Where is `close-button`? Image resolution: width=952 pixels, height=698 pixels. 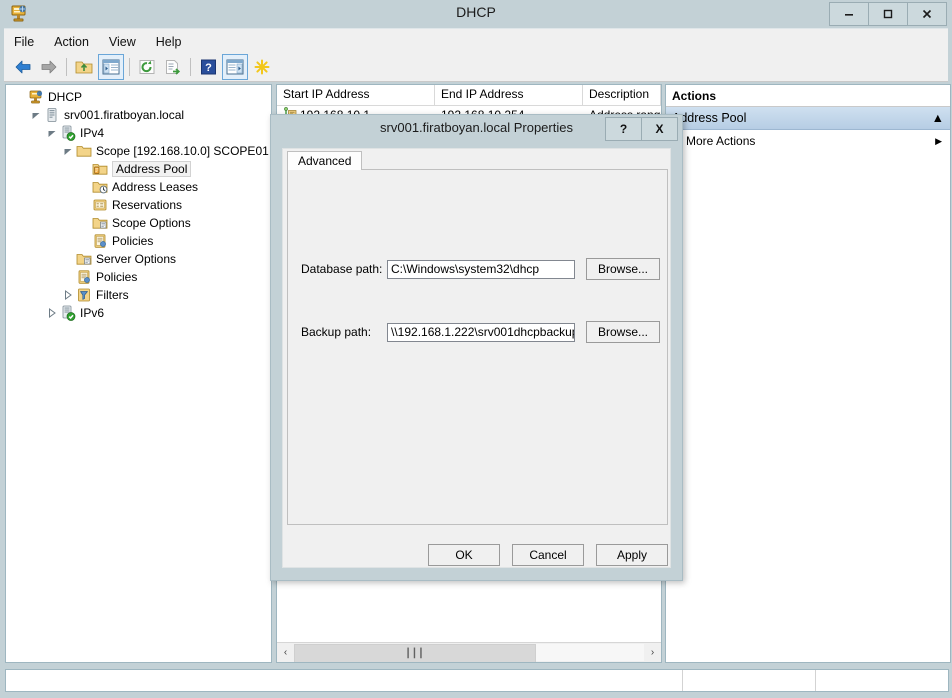
close-button is located at coordinates (927, 14).